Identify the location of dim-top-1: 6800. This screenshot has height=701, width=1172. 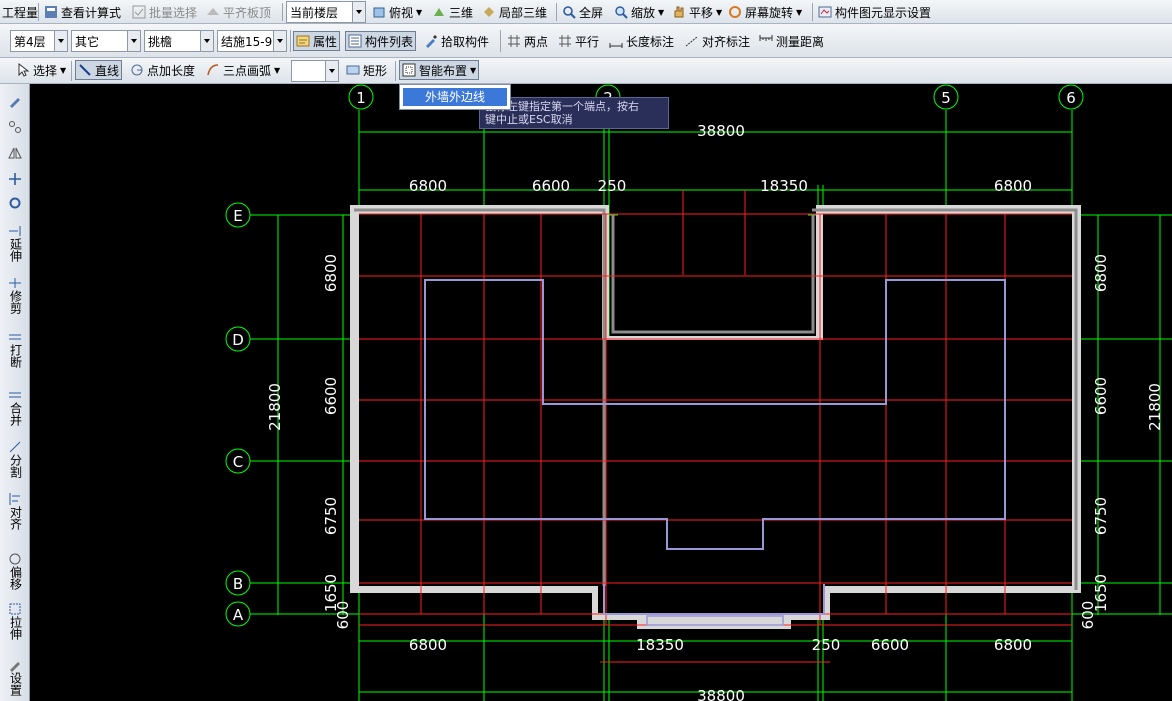
(428, 186).